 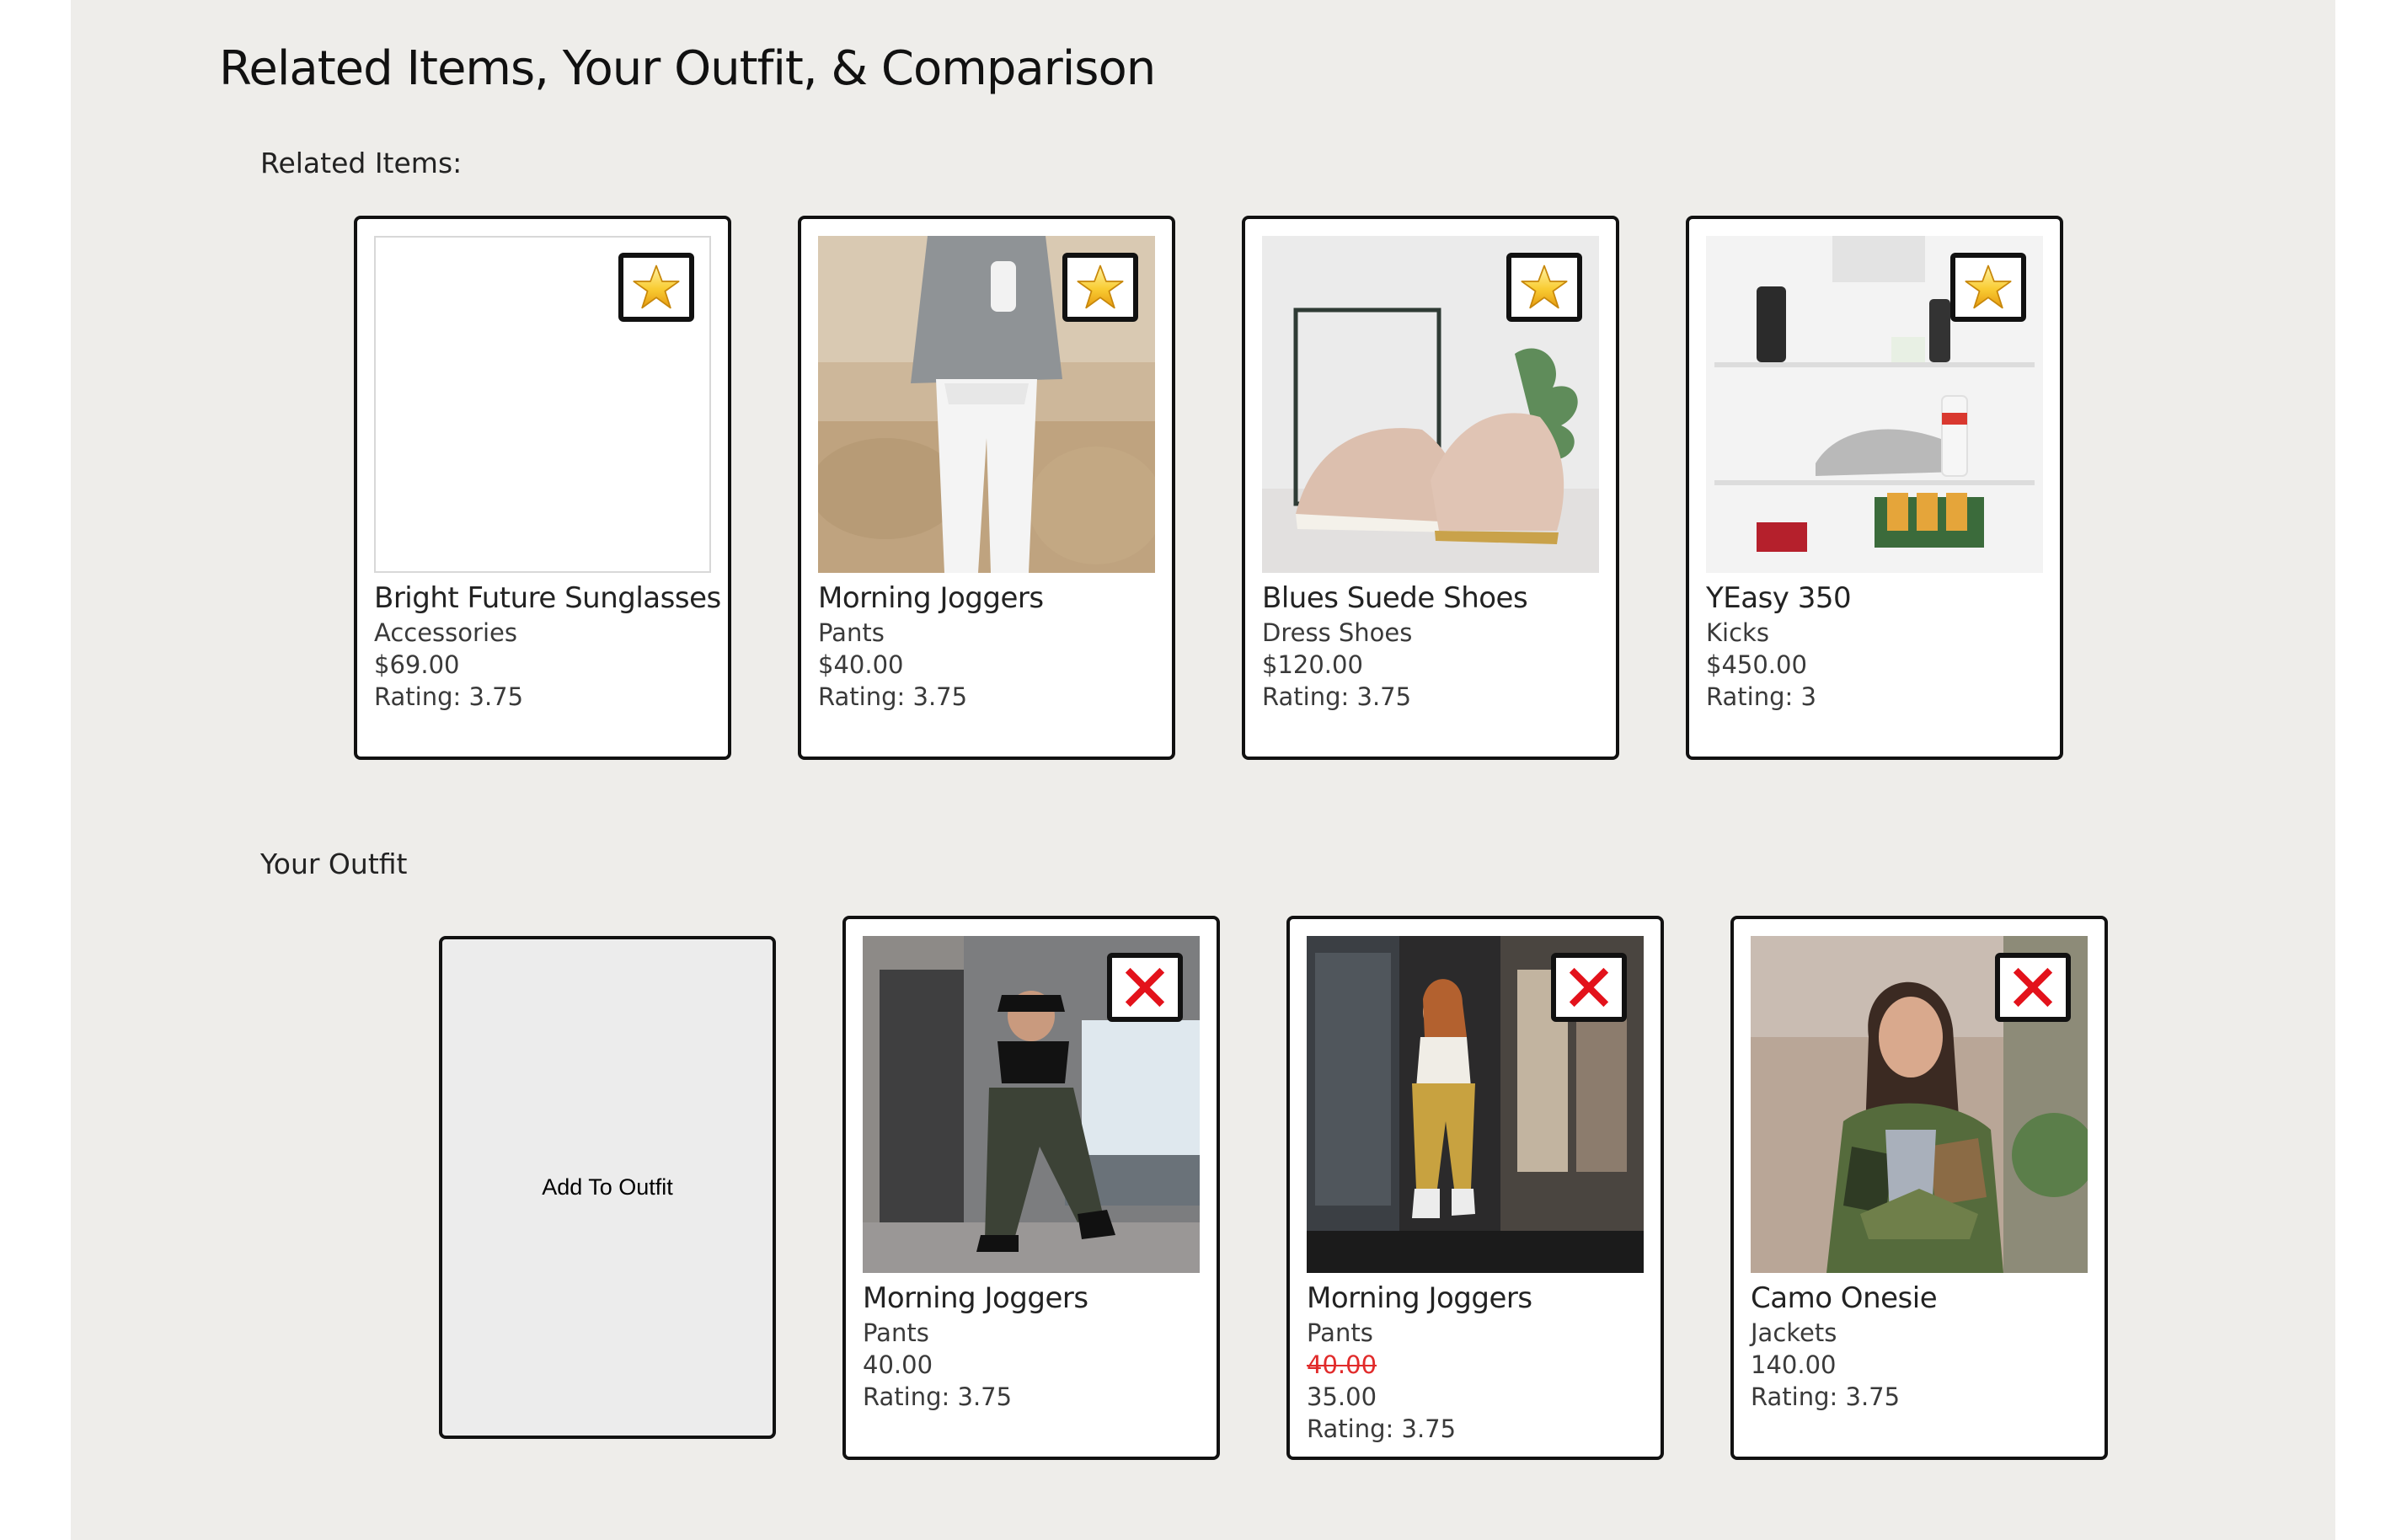 What do you see at coordinates (898, 1365) in the screenshot?
I see `product-price: 40.00` at bounding box center [898, 1365].